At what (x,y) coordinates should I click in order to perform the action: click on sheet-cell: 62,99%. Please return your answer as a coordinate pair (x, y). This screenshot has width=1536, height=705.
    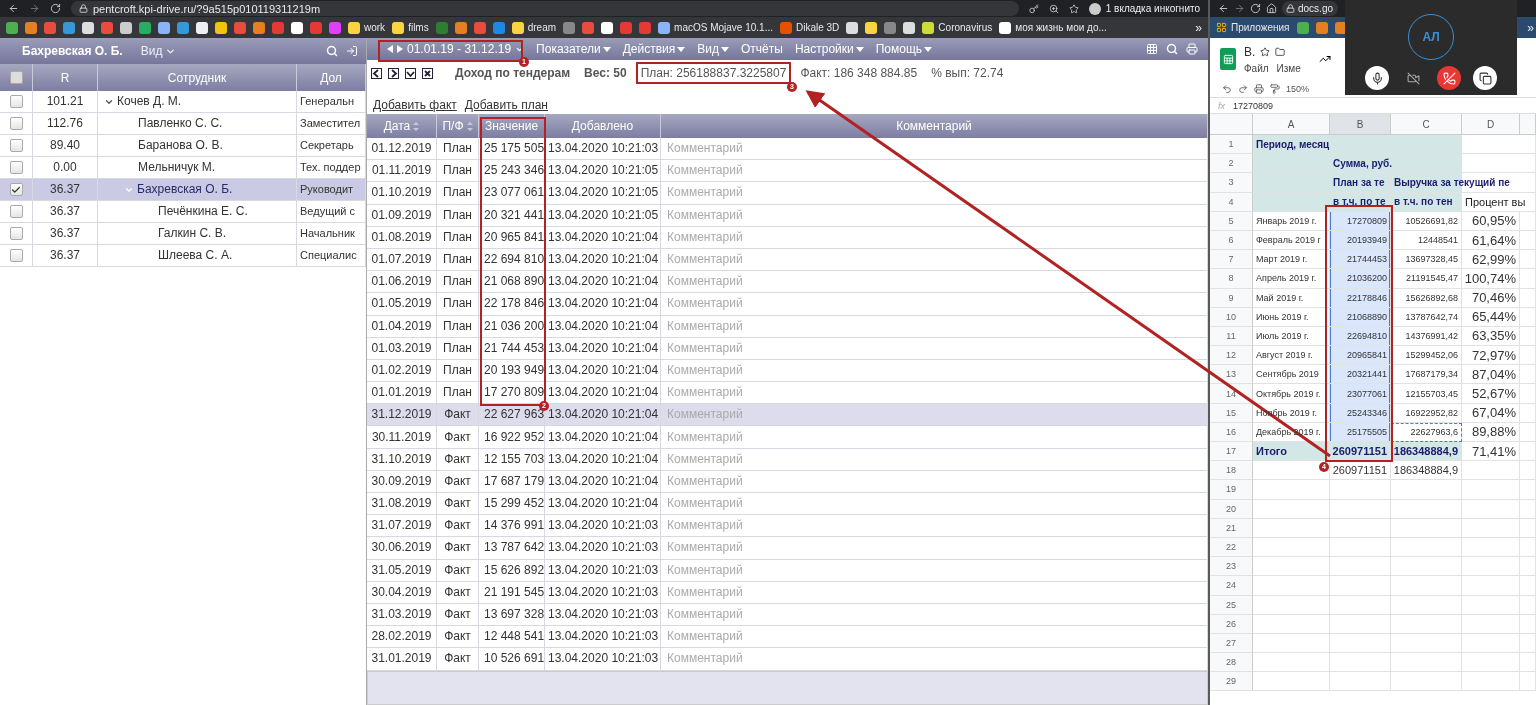
    Looking at the image, I should click on (1491, 260).